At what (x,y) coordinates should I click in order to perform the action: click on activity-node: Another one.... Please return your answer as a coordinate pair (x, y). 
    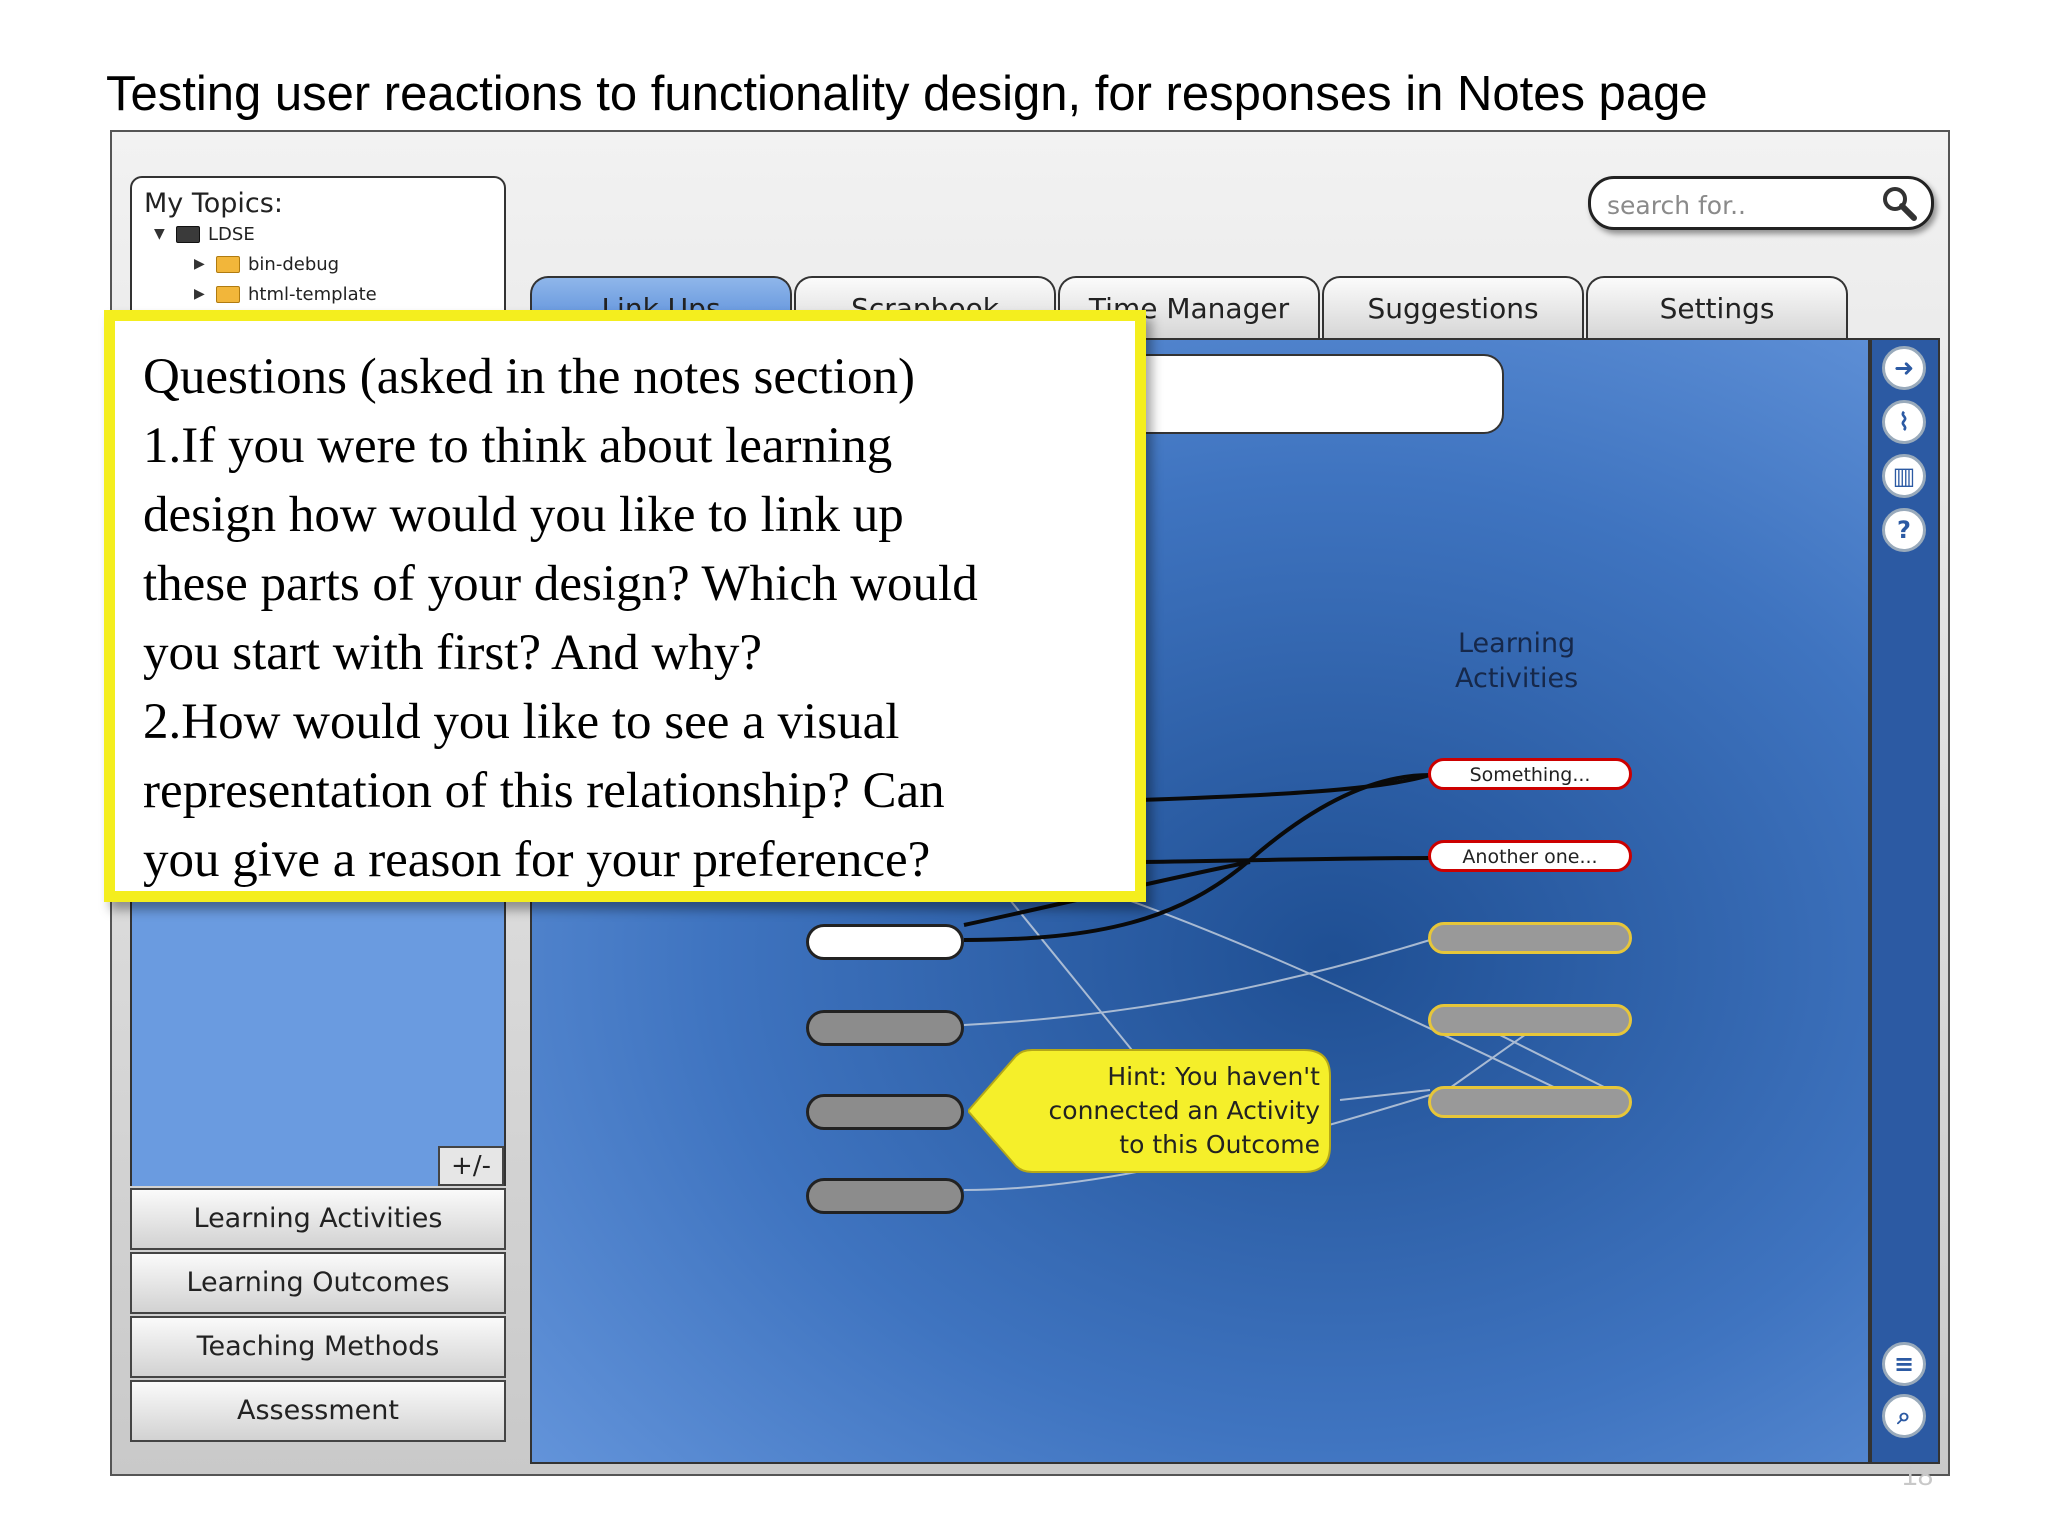
    Looking at the image, I should click on (1530, 856).